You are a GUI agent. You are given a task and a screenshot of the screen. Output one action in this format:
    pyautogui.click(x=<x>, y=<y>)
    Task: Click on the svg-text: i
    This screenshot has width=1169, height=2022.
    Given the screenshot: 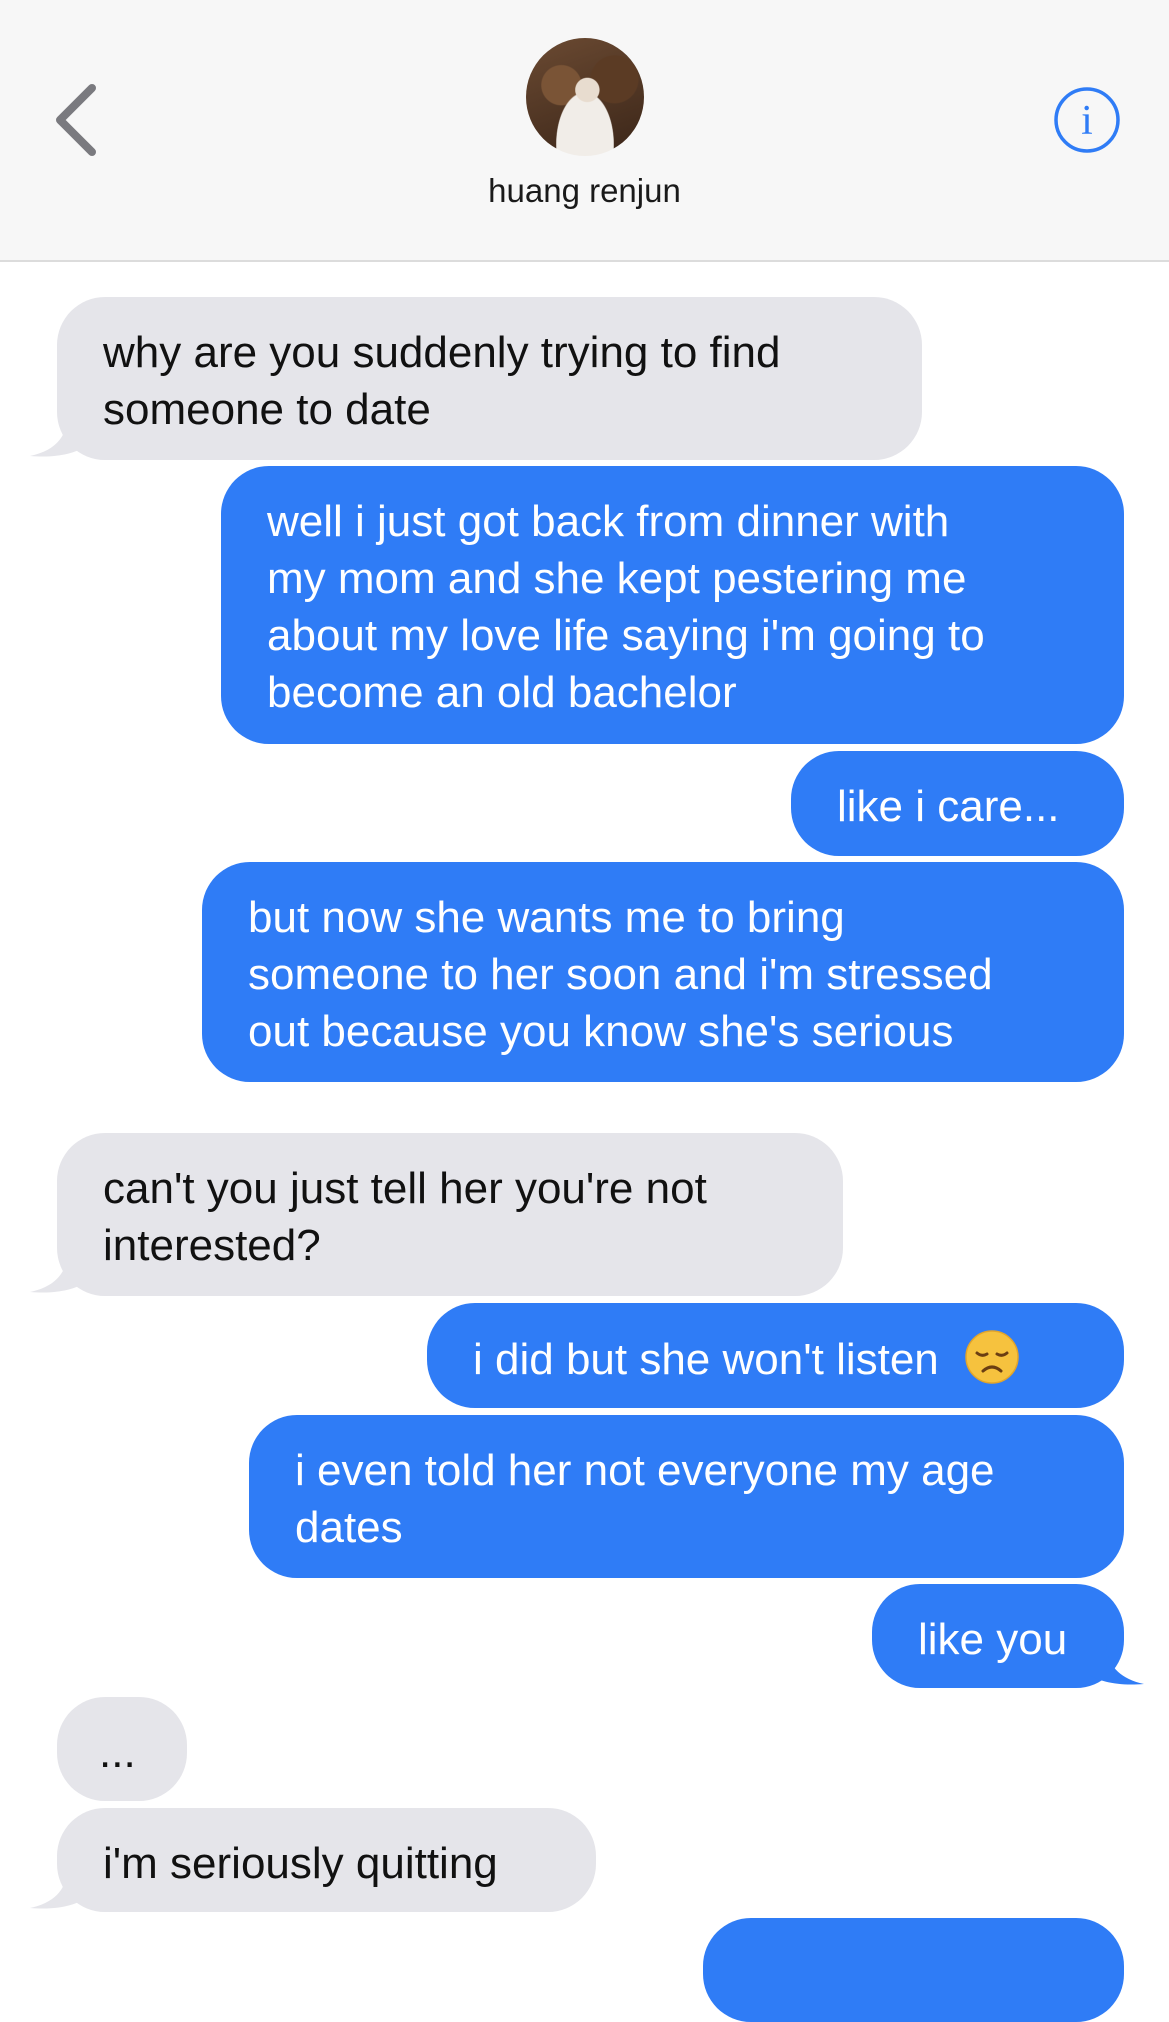 What is the action you would take?
    pyautogui.click(x=1087, y=121)
    